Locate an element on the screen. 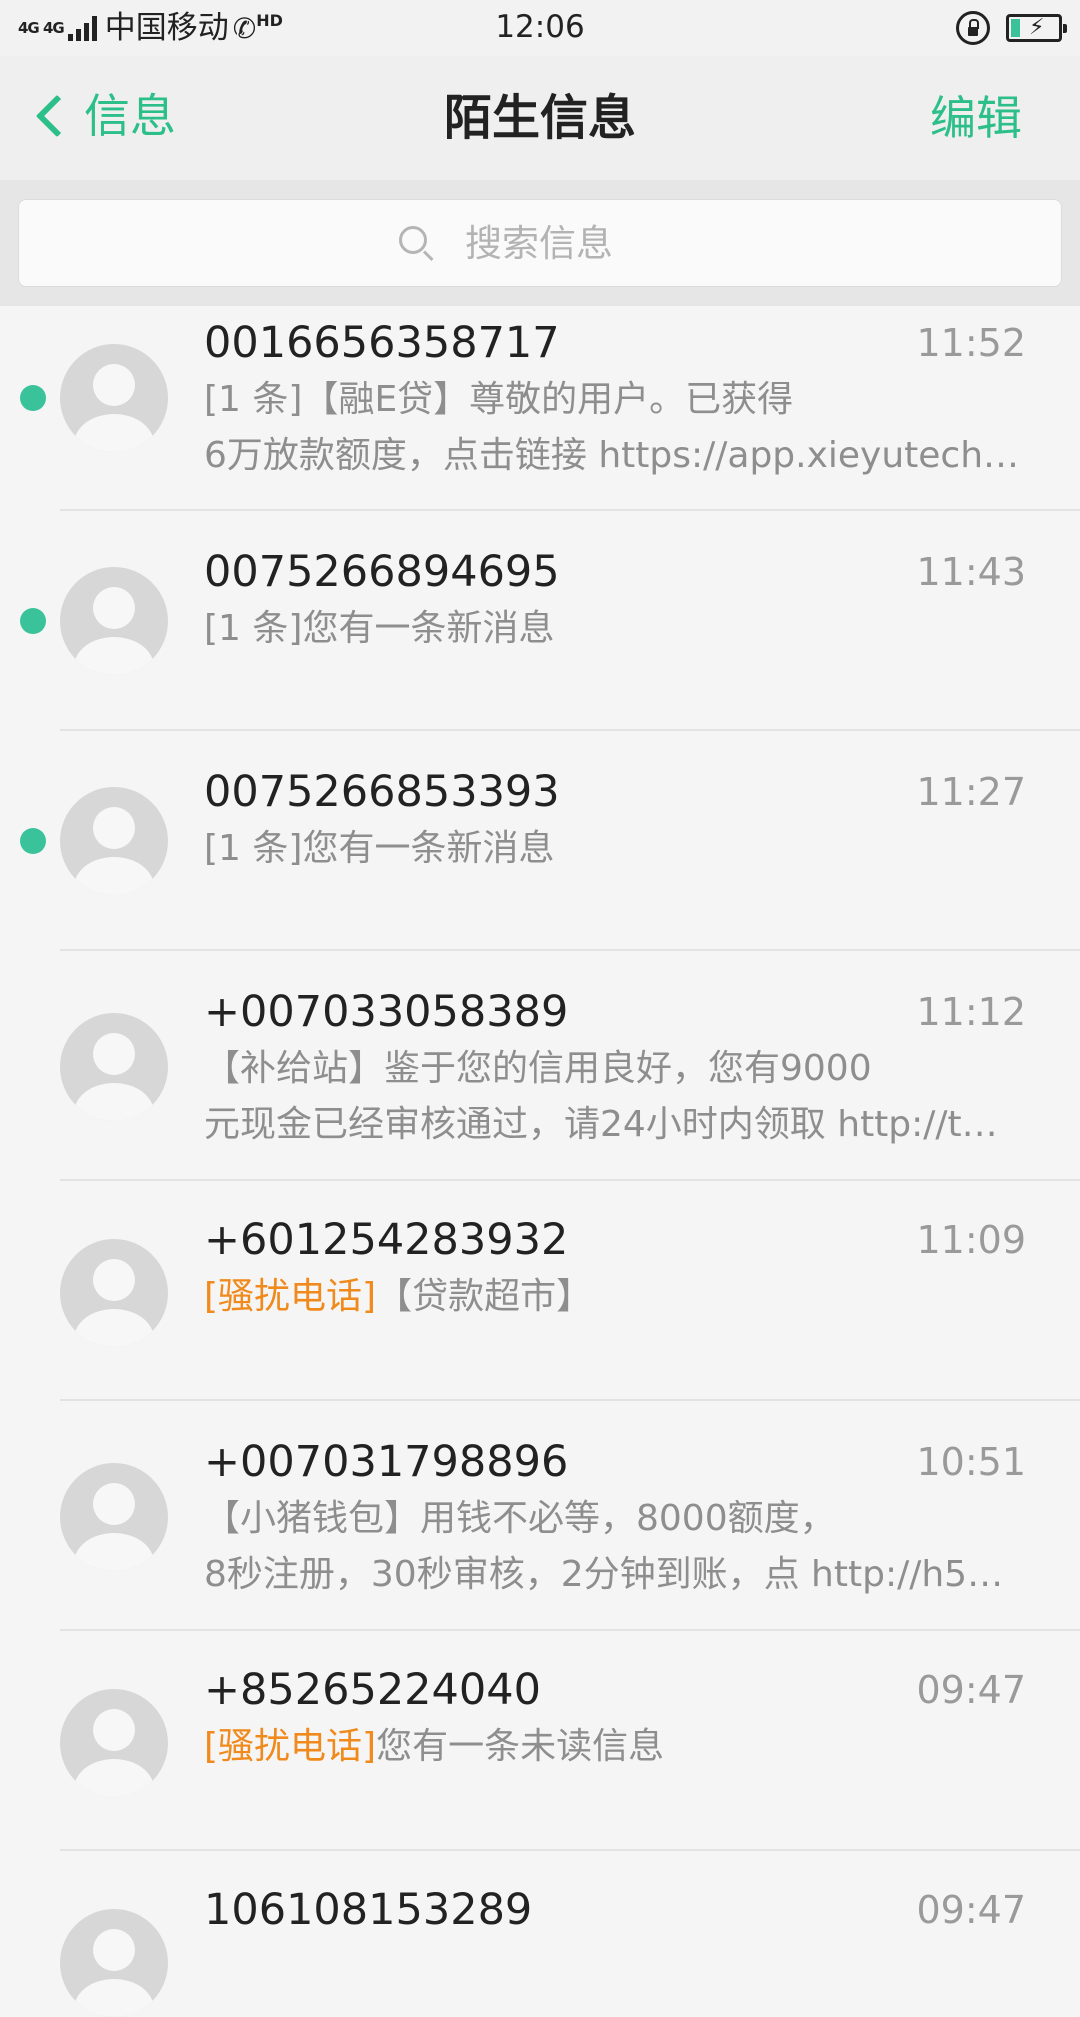  list-item: 0075266853393 11:27 [1 条]您有一条新消息 is located at coordinates (540, 841).